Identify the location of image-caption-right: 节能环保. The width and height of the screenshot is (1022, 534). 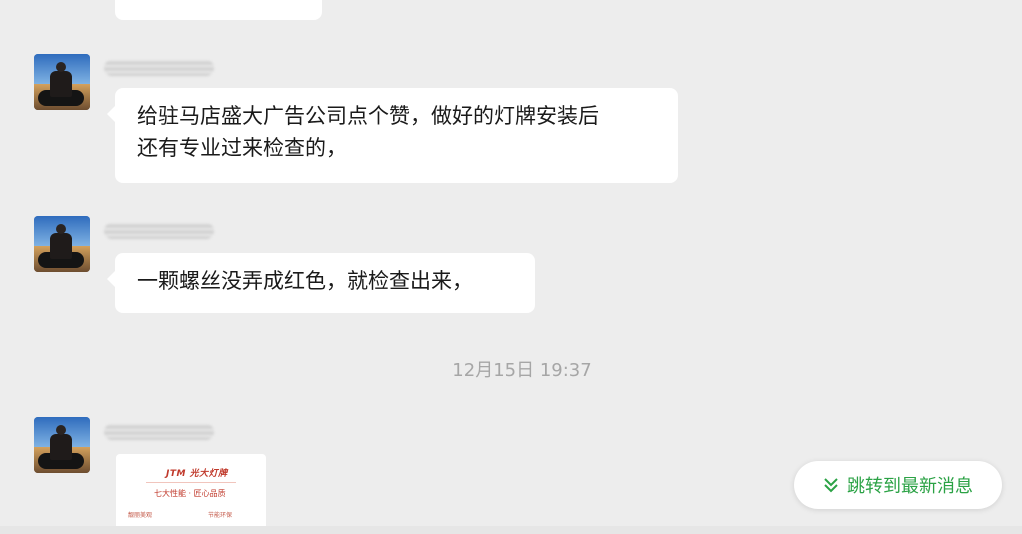
(220, 515).